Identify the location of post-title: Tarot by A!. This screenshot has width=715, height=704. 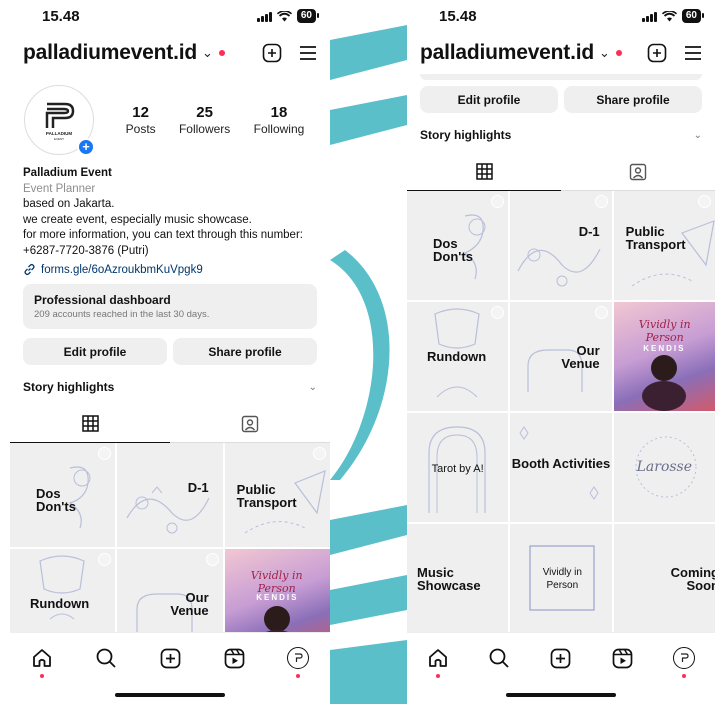
(457, 469).